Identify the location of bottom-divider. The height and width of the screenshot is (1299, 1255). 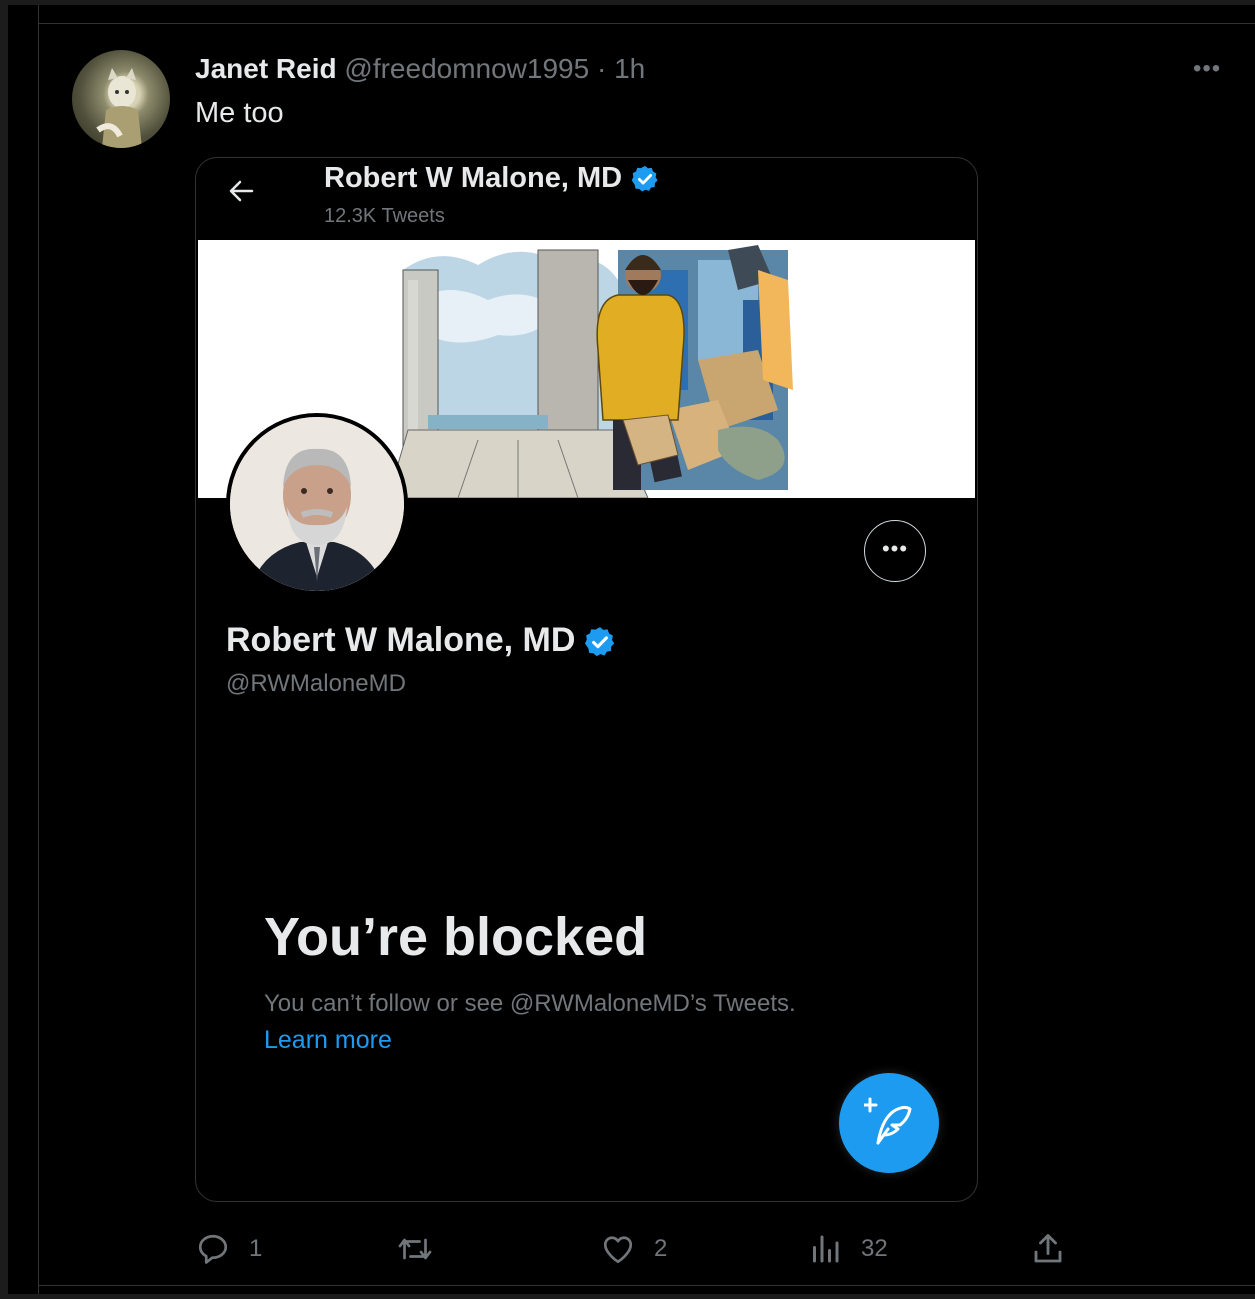
(646, 1285).